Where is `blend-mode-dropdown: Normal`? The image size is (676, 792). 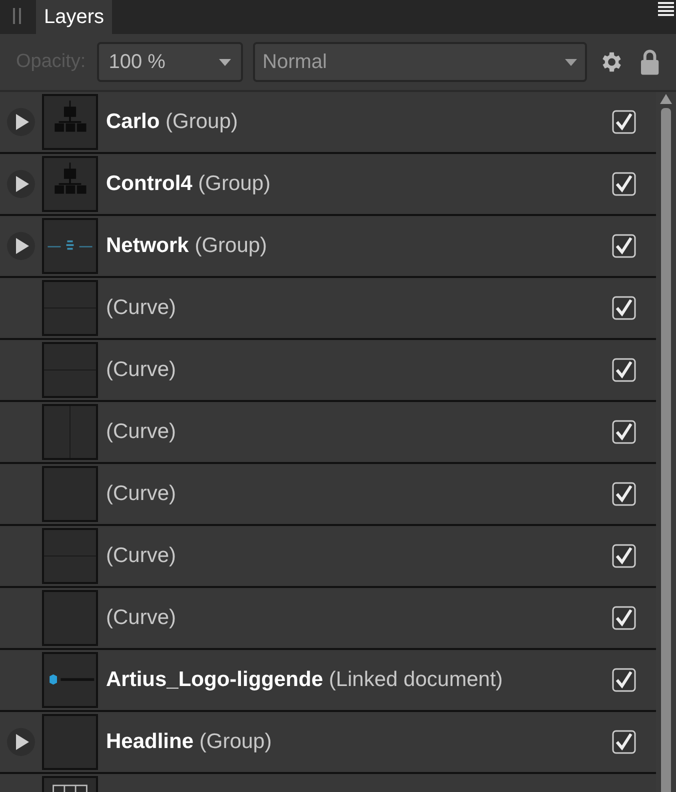 blend-mode-dropdown: Normal is located at coordinates (419, 62).